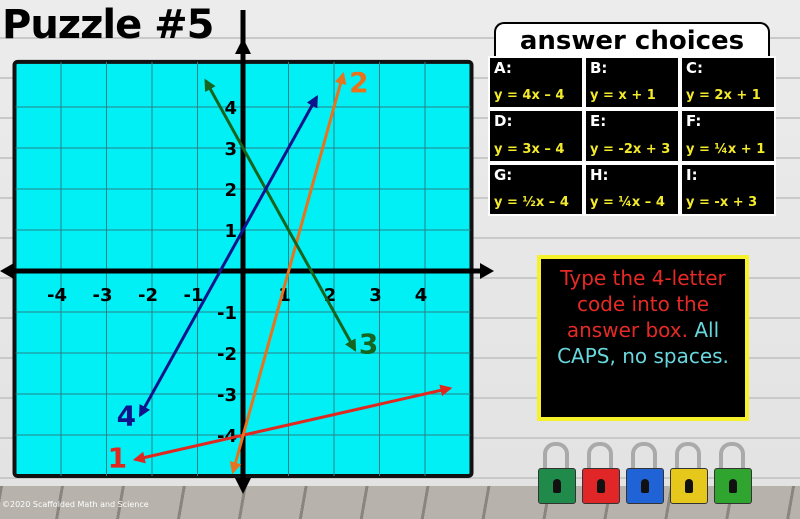 The width and height of the screenshot is (800, 519). I want to click on y-tick-label: -1, so click(227, 313).